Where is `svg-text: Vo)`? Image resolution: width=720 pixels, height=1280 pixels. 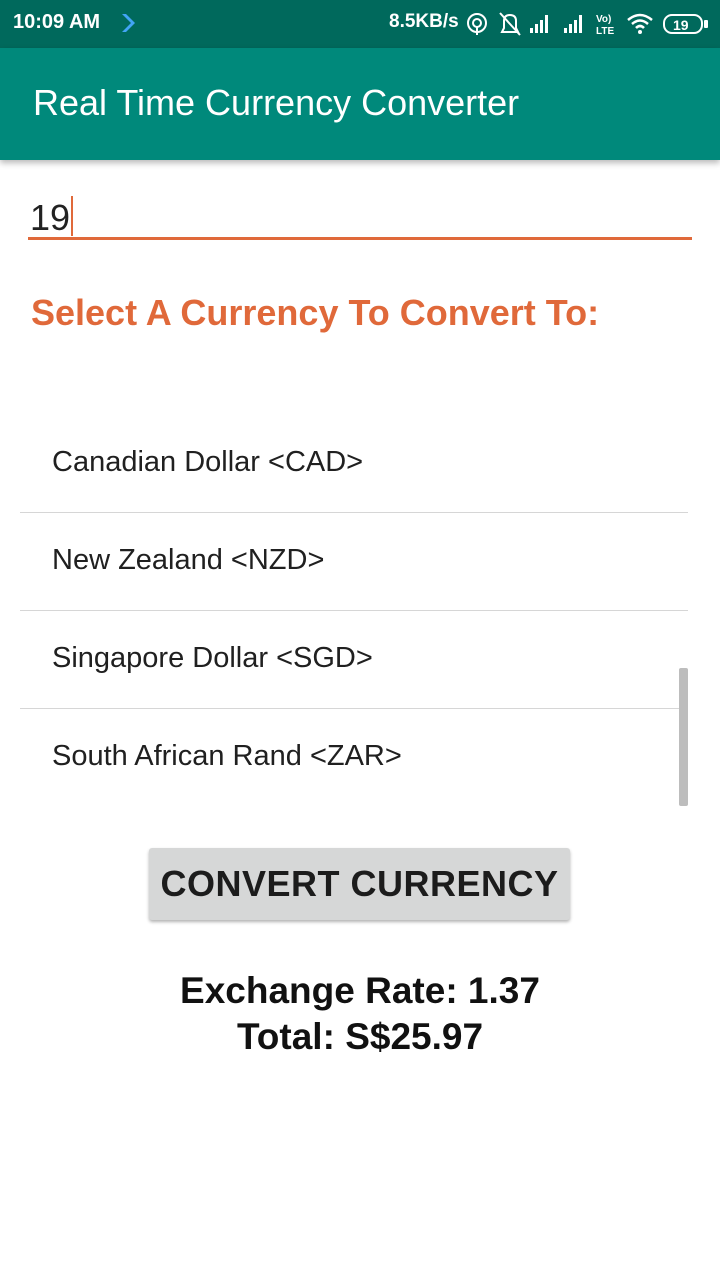
svg-text: Vo) is located at coordinates (603, 19).